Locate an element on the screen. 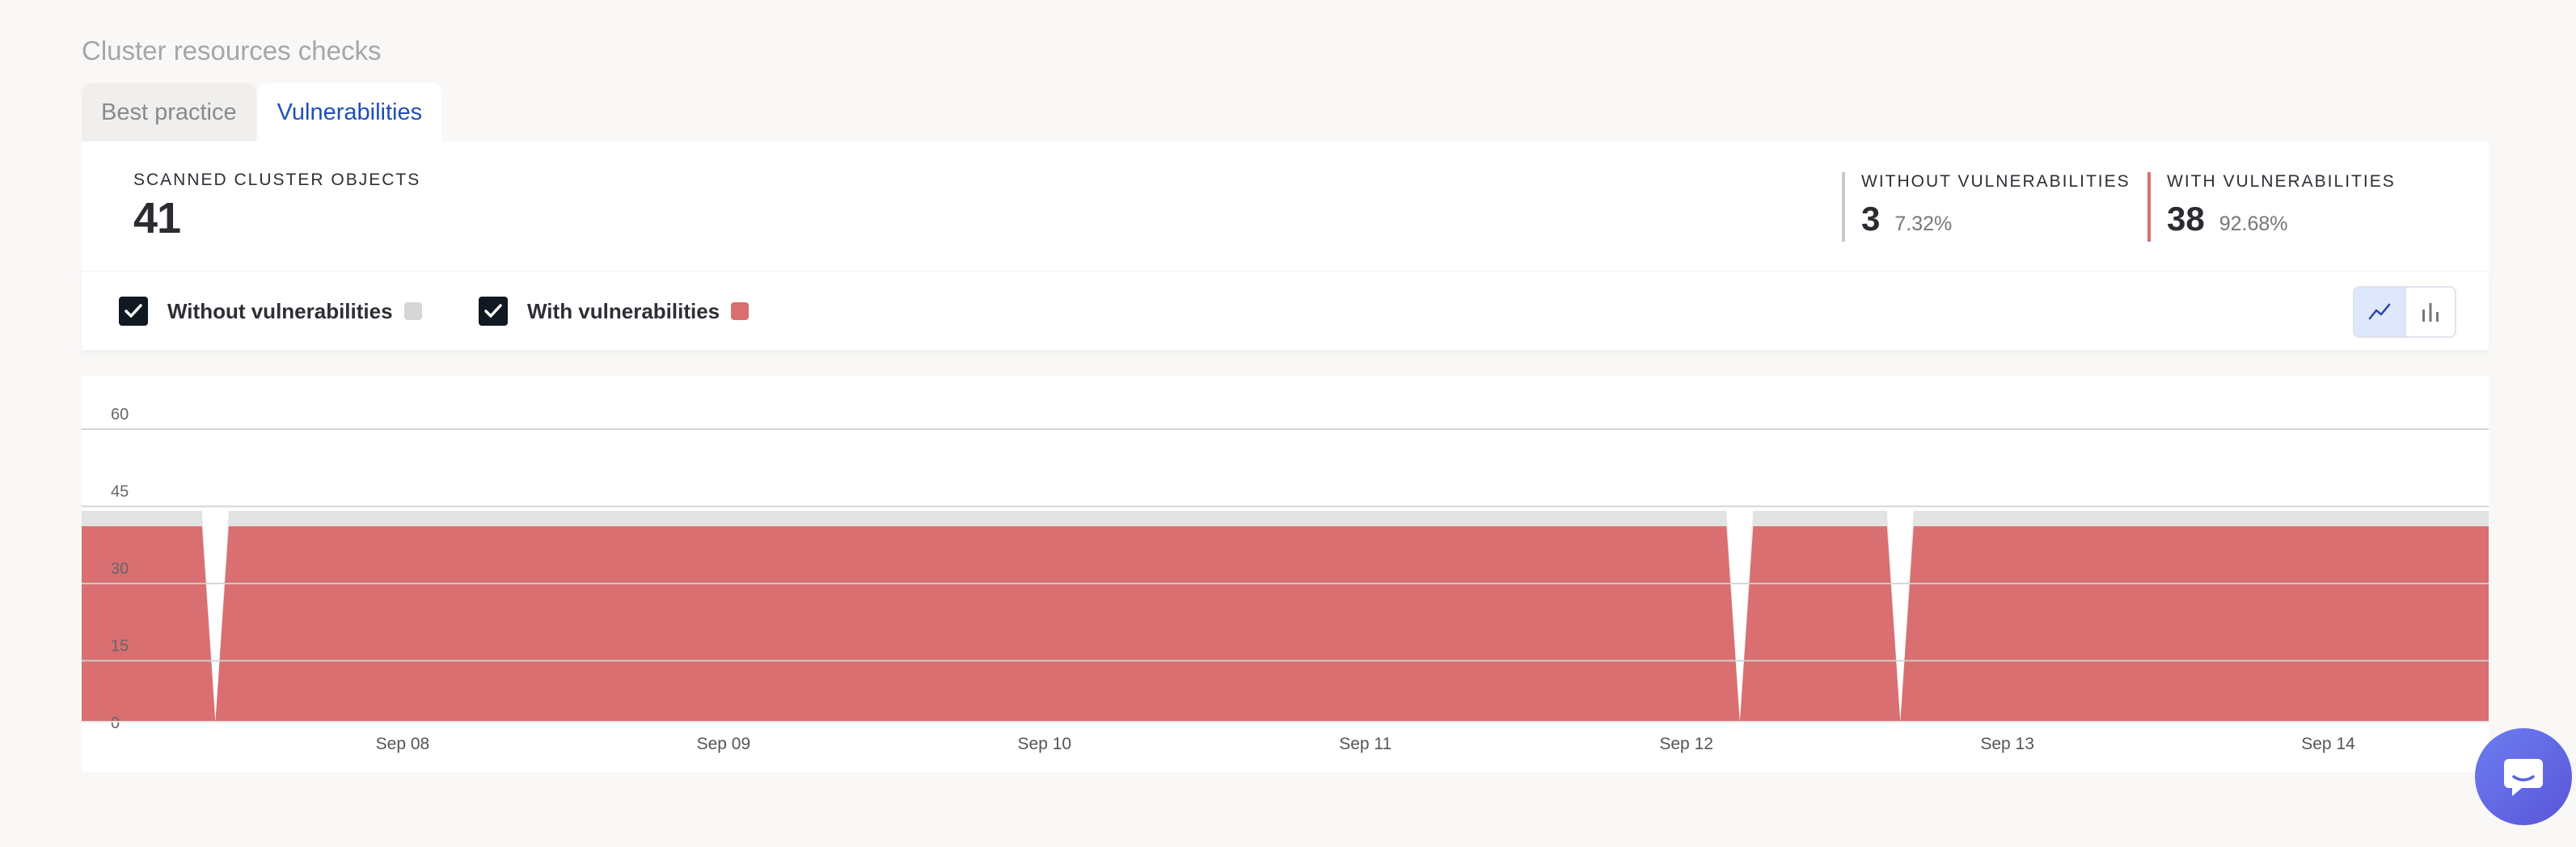  line-chart-icon is located at coordinates (2379, 311).